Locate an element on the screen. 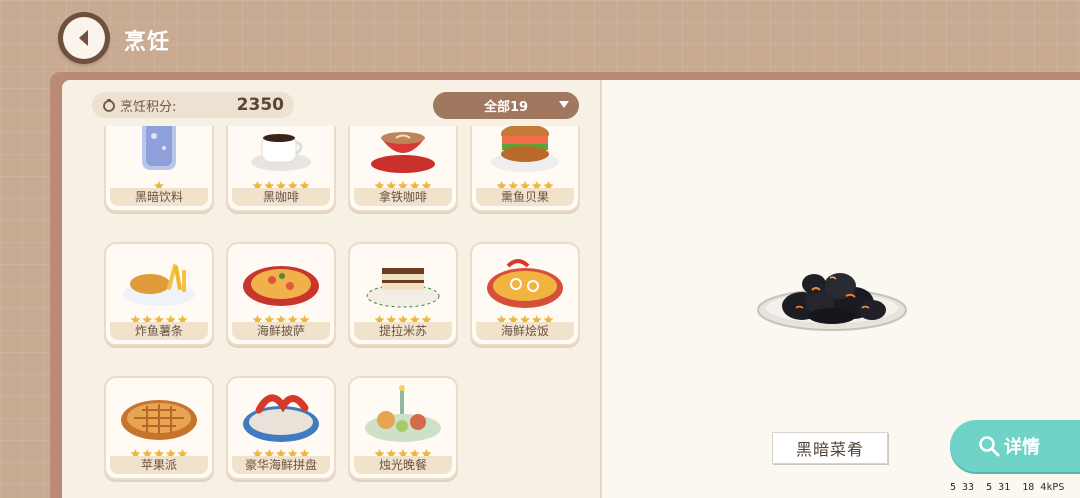 The width and height of the screenshot is (1080, 498). seafood-paella-icon is located at coordinates (525, 280).